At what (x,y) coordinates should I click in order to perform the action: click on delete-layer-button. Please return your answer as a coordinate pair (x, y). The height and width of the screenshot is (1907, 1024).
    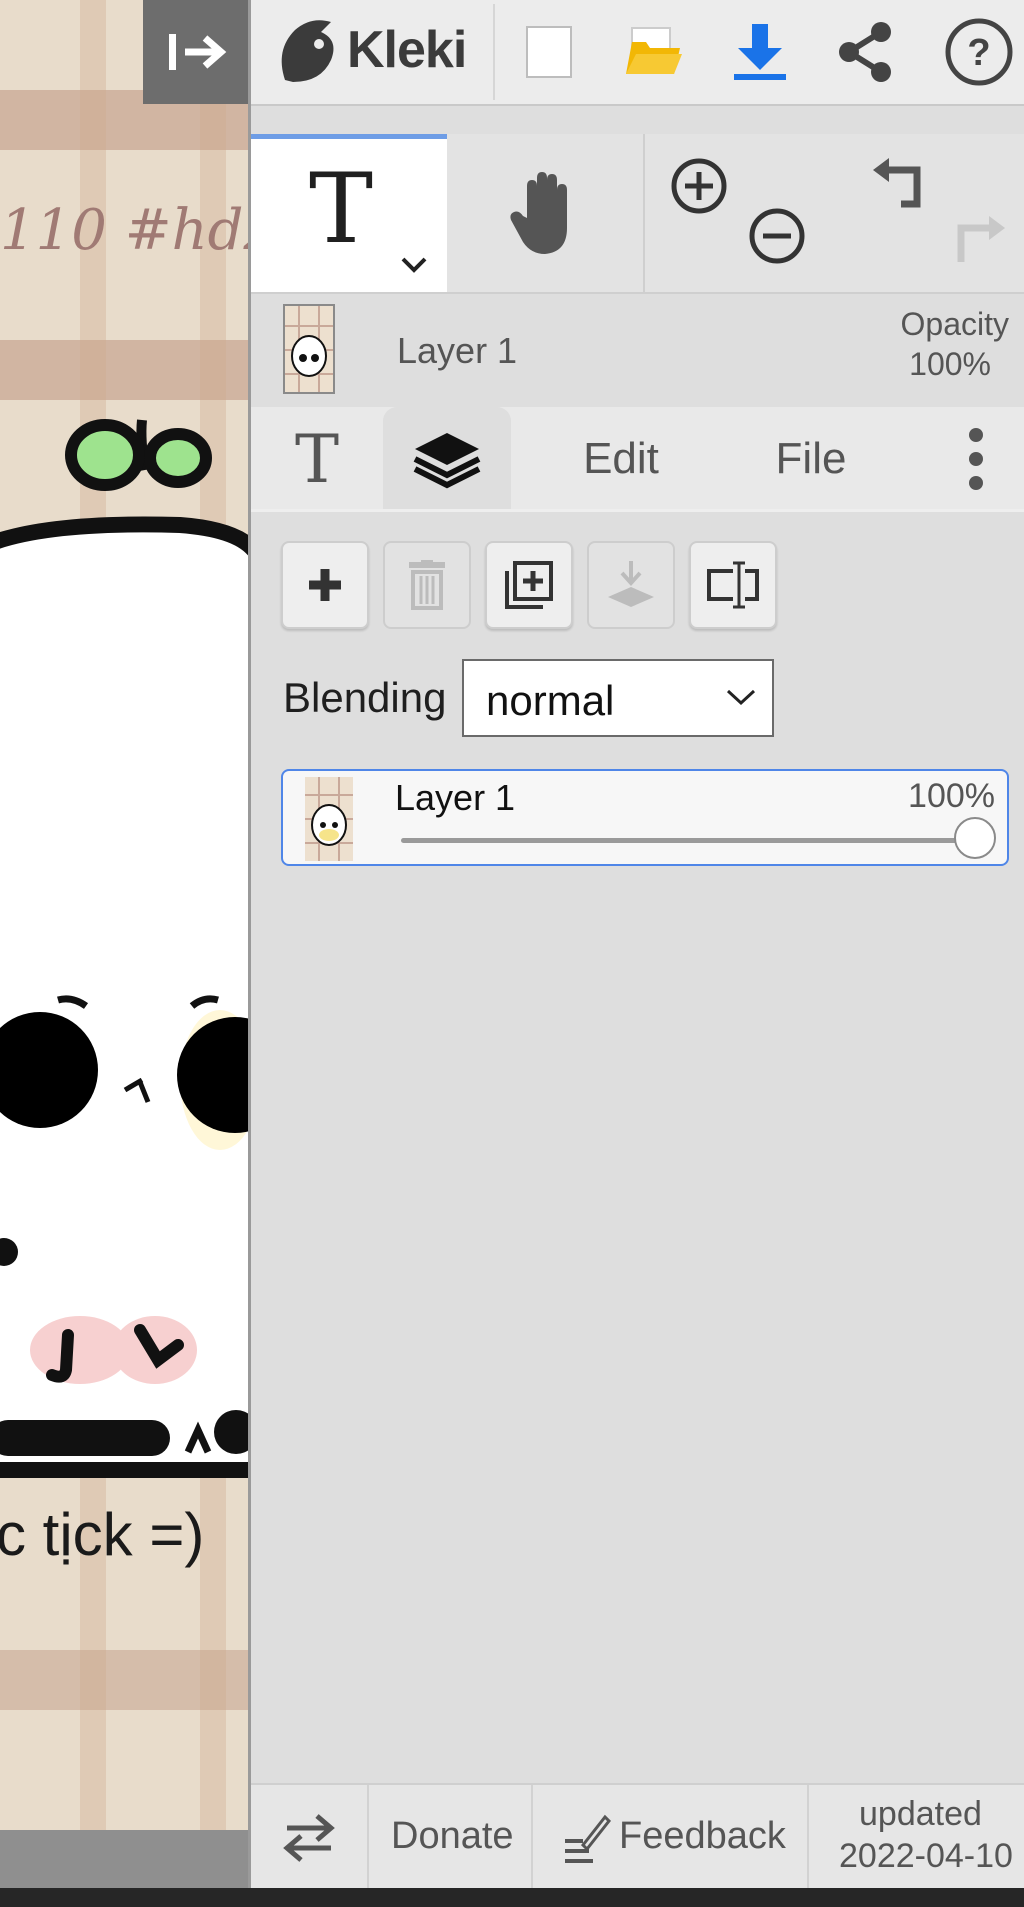
    Looking at the image, I should click on (427, 585).